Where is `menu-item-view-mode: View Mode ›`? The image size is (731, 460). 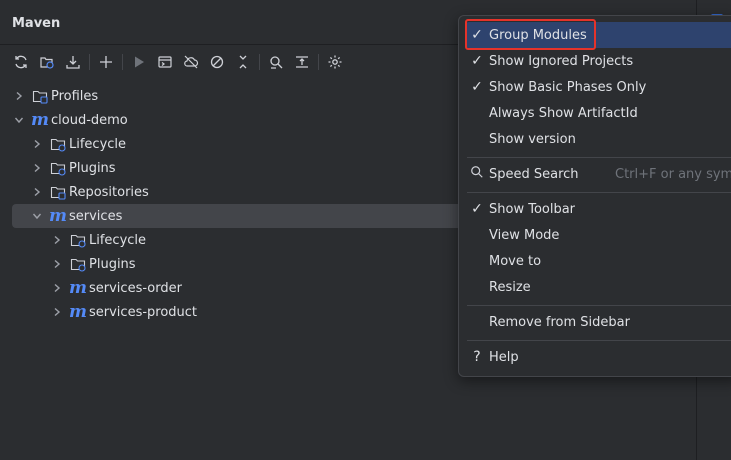
menu-item-view-mode: View Mode › is located at coordinates (598, 235).